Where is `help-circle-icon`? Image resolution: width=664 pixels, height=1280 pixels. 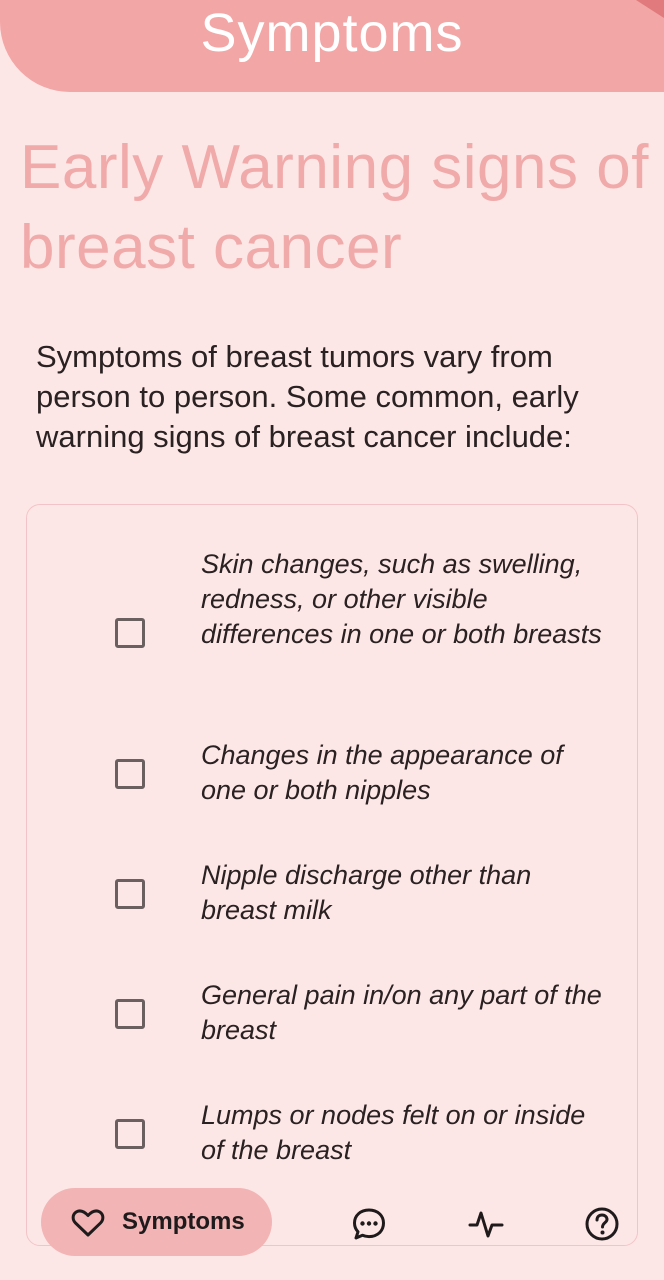
help-circle-icon is located at coordinates (602, 1224).